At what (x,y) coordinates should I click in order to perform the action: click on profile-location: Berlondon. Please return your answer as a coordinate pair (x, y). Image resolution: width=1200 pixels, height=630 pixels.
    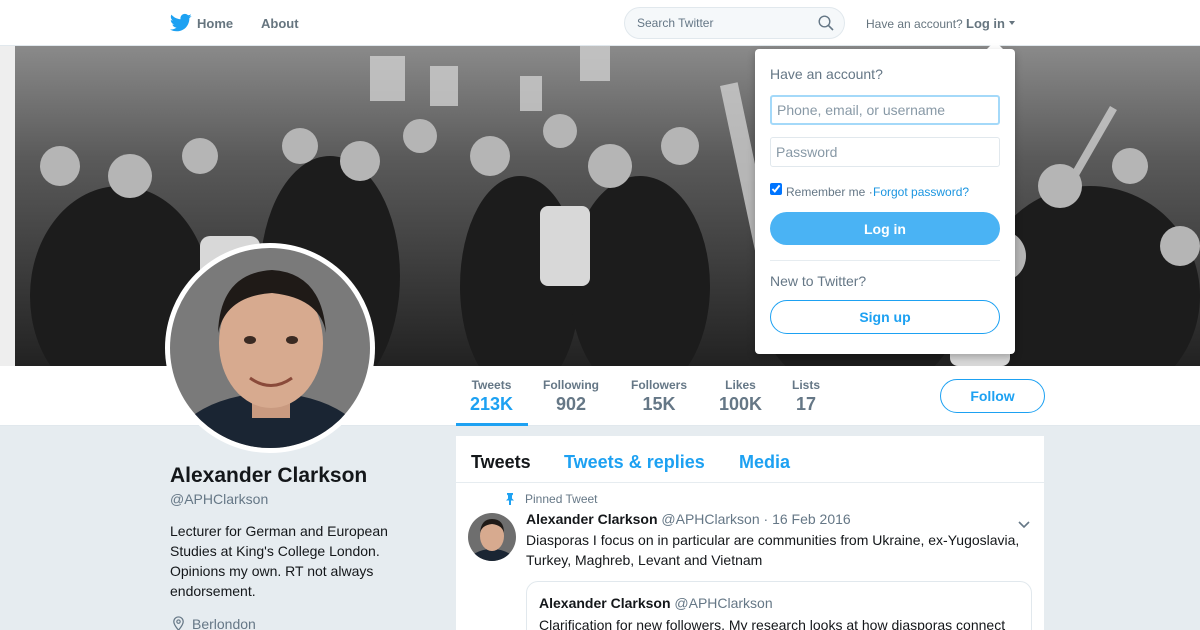
    Looking at the image, I should click on (224, 623).